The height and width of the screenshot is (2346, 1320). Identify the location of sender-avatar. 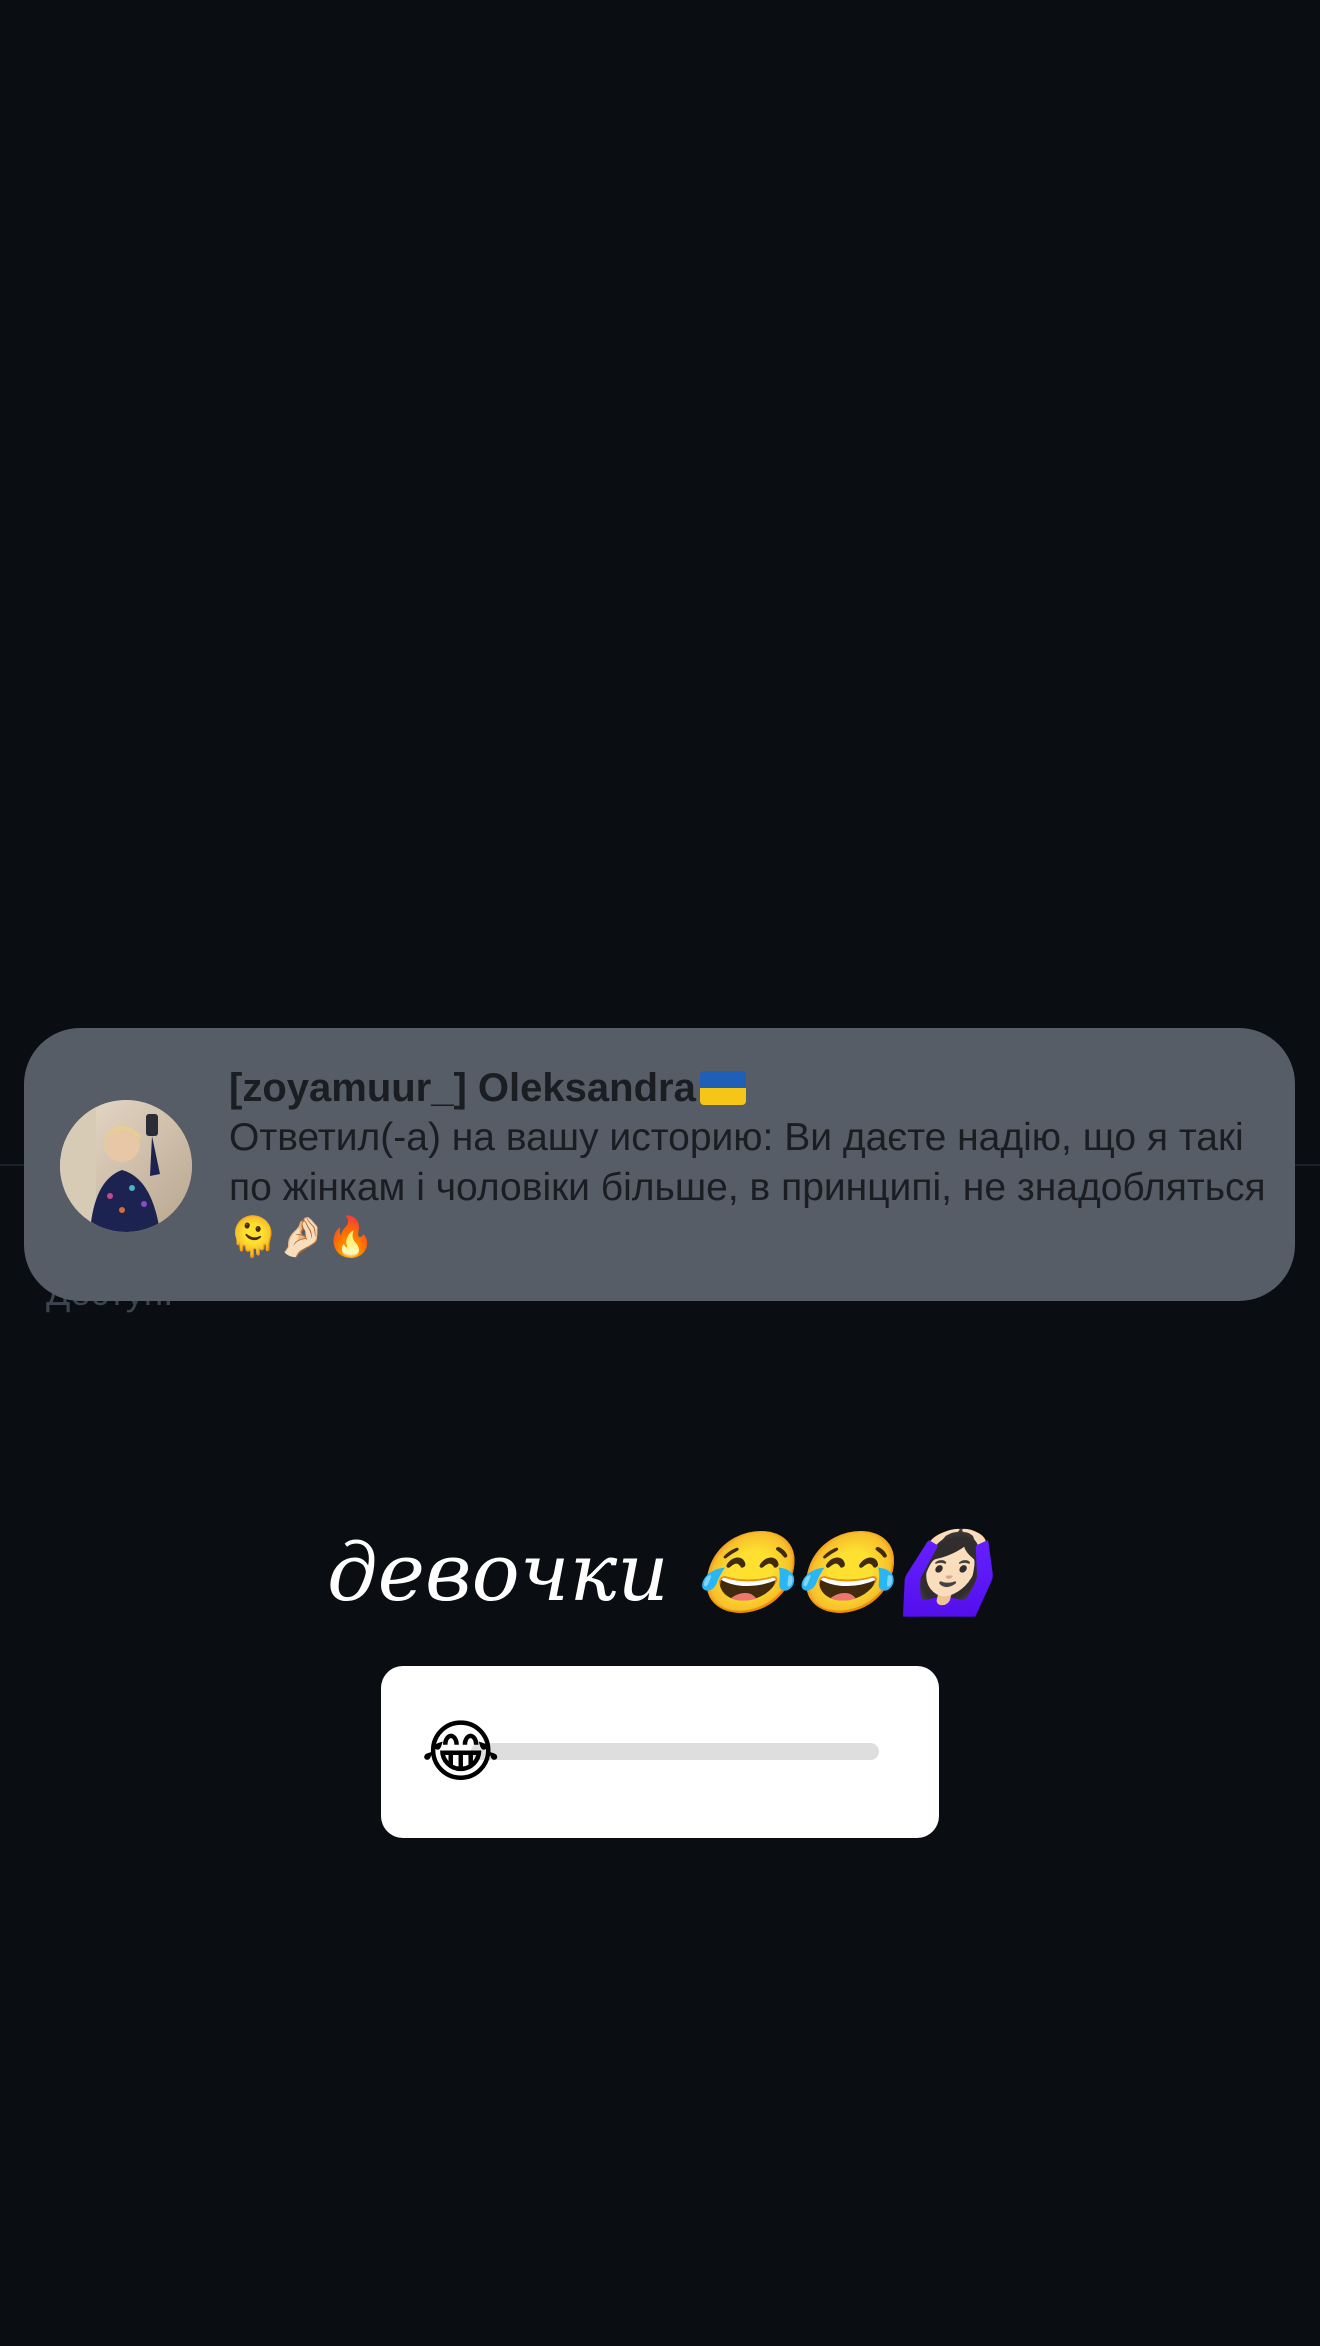
(126, 1166).